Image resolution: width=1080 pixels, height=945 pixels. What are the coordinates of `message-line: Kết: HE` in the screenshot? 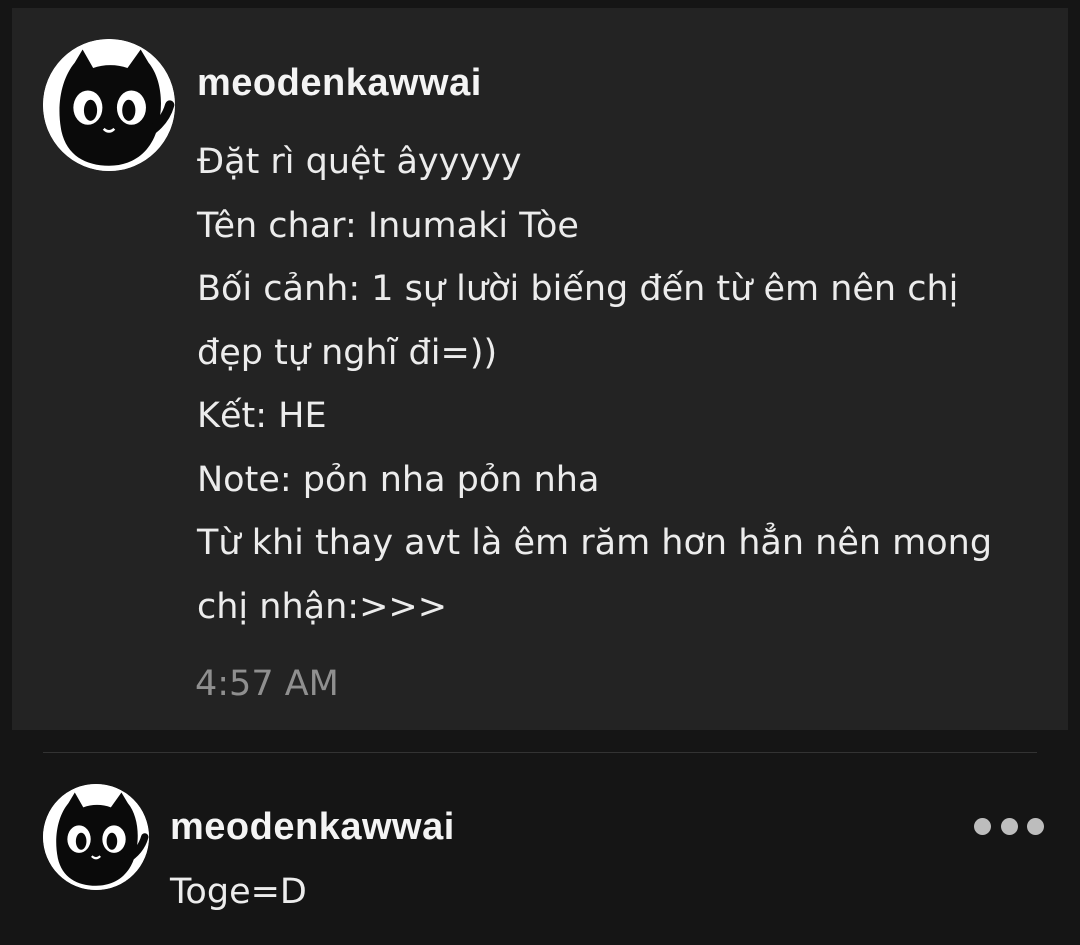 It's located at (262, 416).